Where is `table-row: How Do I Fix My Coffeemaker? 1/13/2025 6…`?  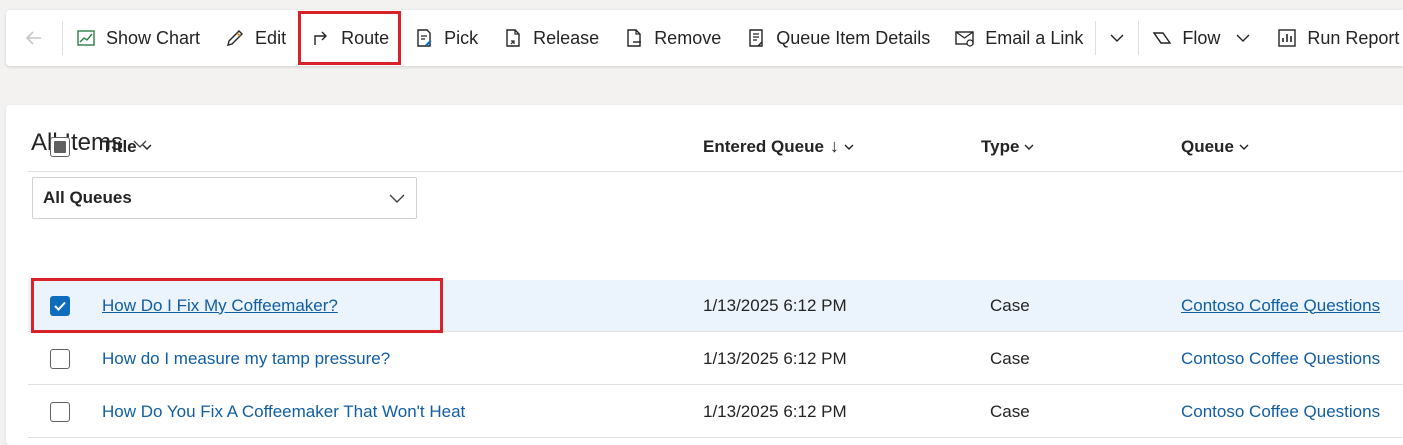 table-row: How Do I Fix My Coffeemaker? 1/13/2025 6… is located at coordinates (715, 306).